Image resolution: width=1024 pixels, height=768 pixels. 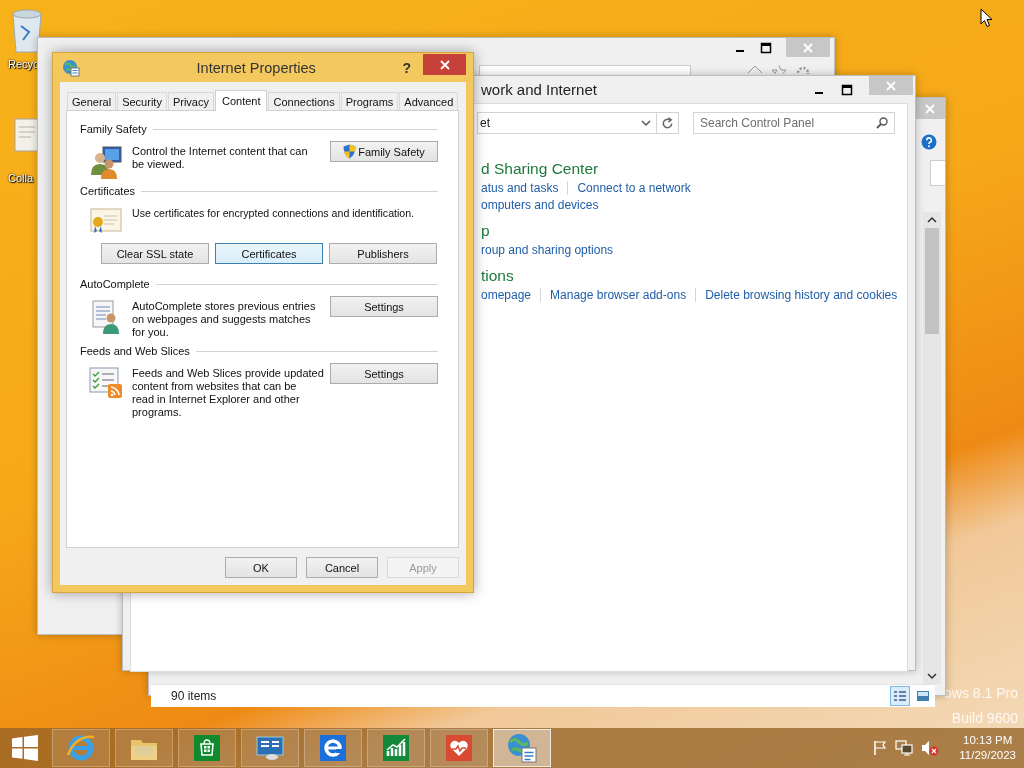 What do you see at coordinates (932, 220) in the screenshot?
I see `scroll-up-icon` at bounding box center [932, 220].